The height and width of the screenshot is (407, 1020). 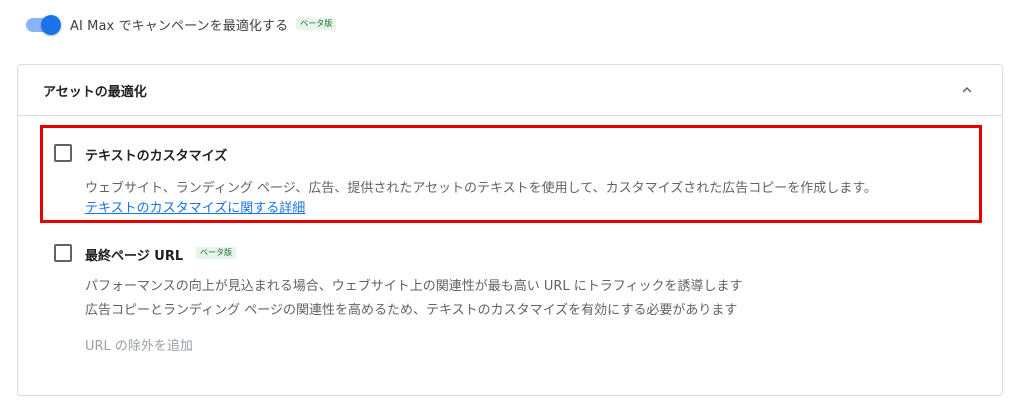 I want to click on toggle-thumb, so click(x=51, y=25).